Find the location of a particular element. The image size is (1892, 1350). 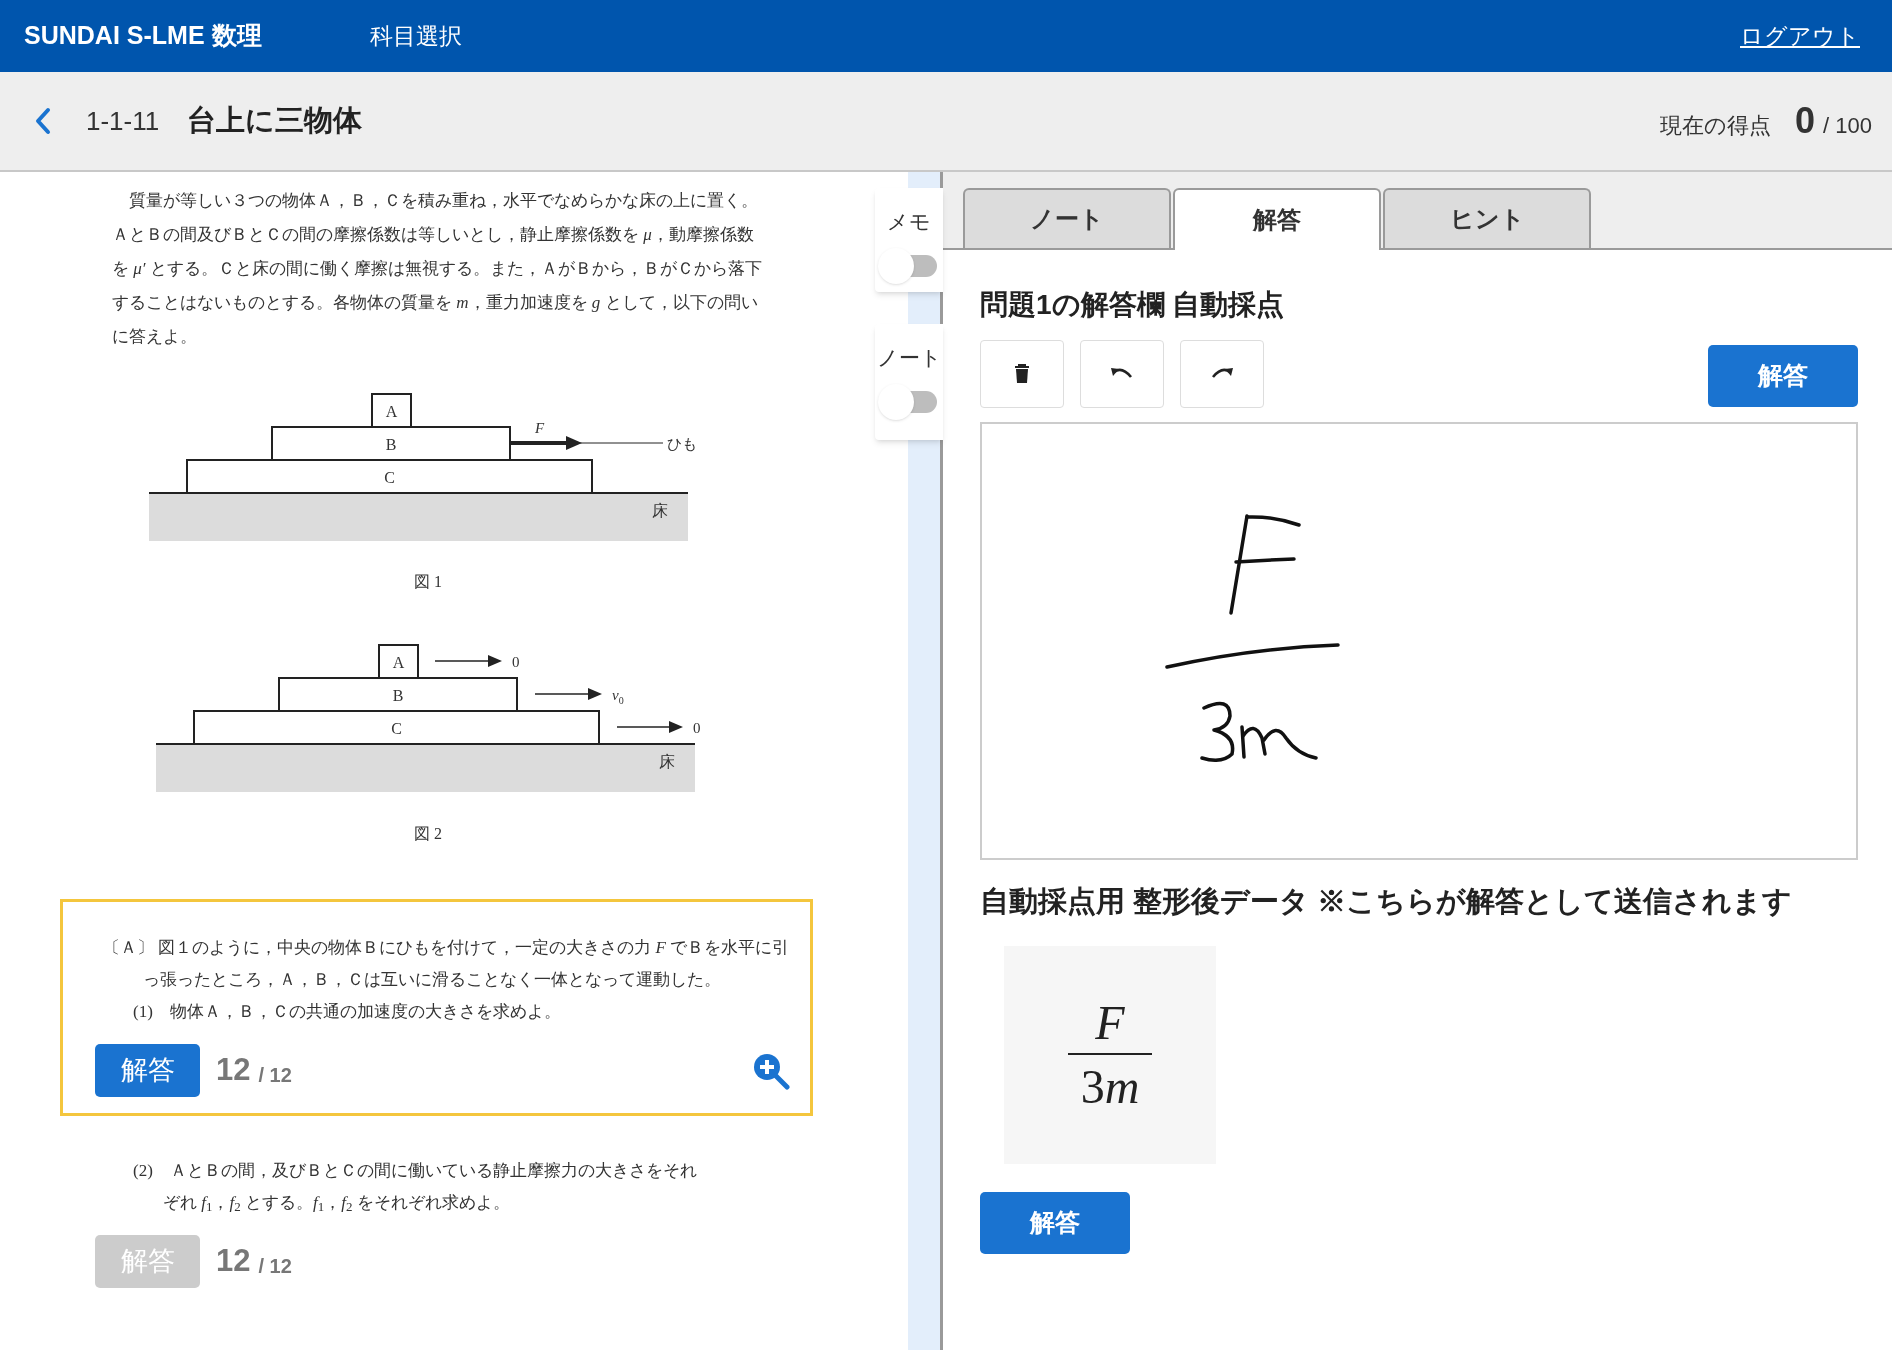

toggle-label: メモ is located at coordinates (909, 222).